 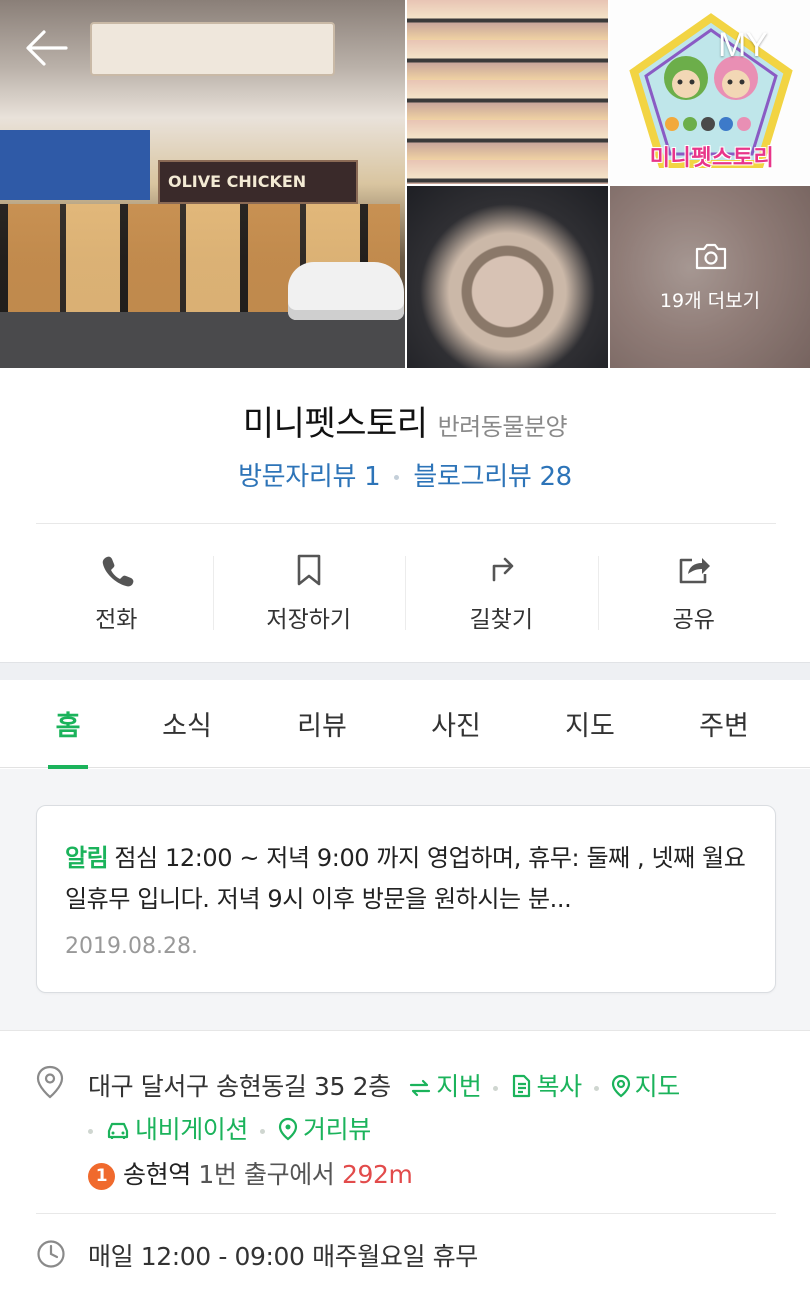 I want to click on tab-home: 홈, so click(x=68, y=724).